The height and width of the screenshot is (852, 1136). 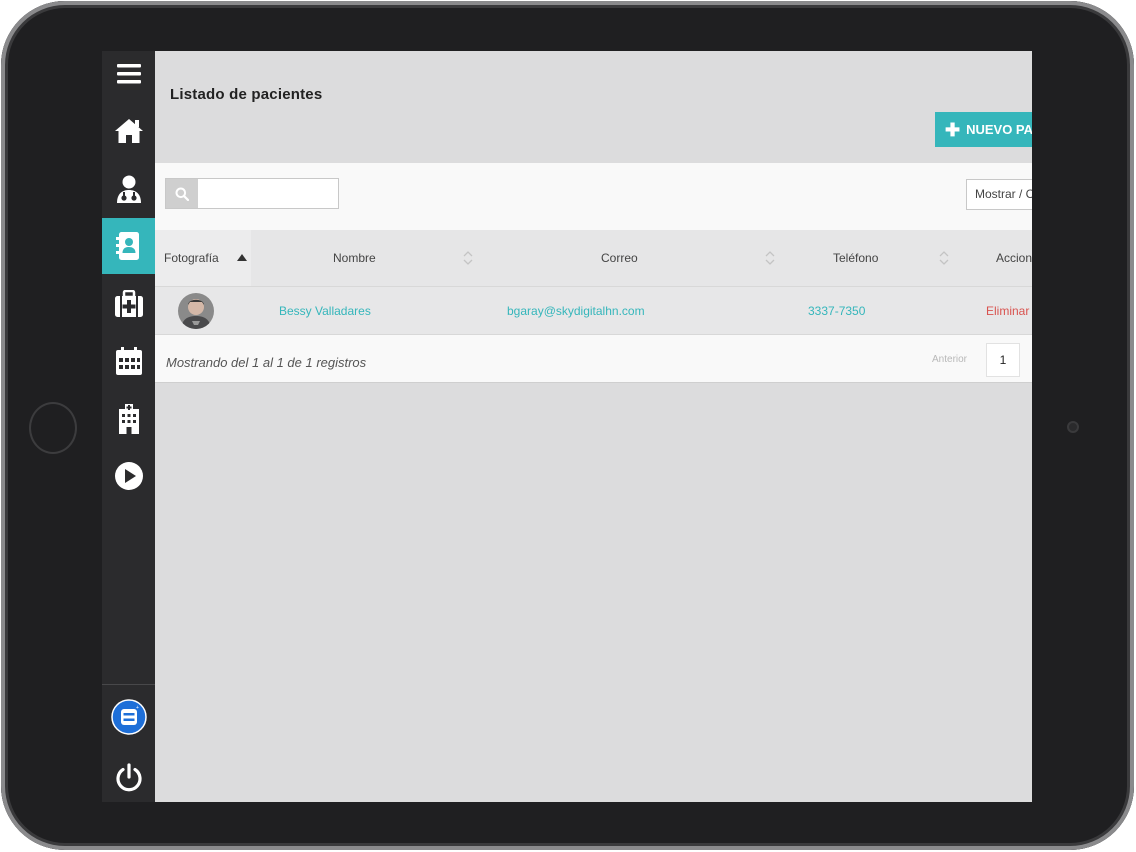 I want to click on page-title: Listado de pacientes, so click(x=246, y=94).